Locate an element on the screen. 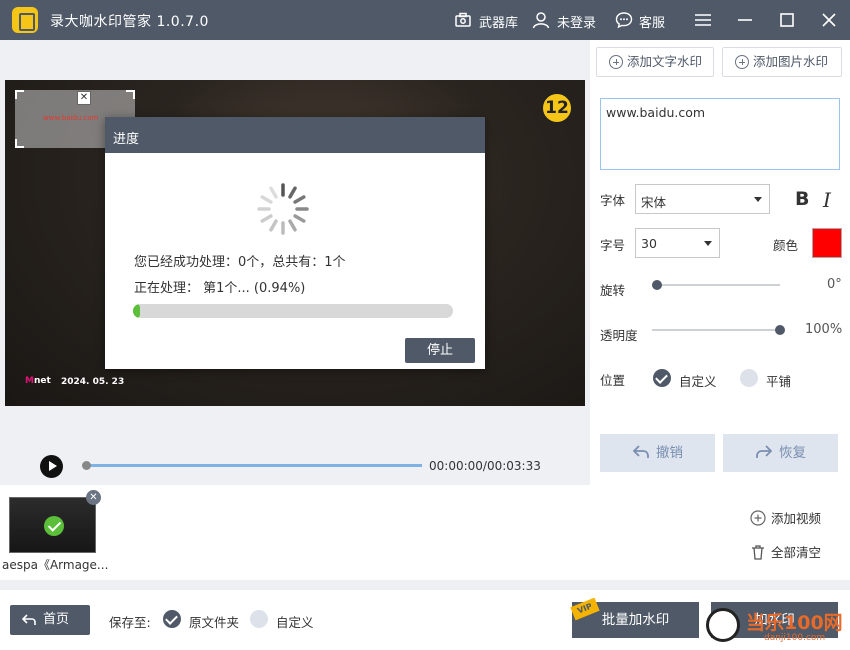 The height and width of the screenshot is (650, 850). size-select: 30 is located at coordinates (677, 243).